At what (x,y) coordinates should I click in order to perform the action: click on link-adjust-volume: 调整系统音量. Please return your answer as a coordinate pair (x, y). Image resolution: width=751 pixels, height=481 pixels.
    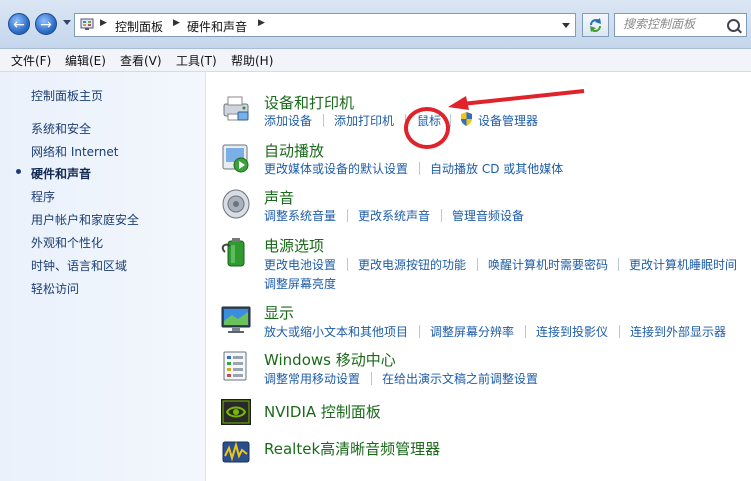
    Looking at the image, I should click on (300, 215).